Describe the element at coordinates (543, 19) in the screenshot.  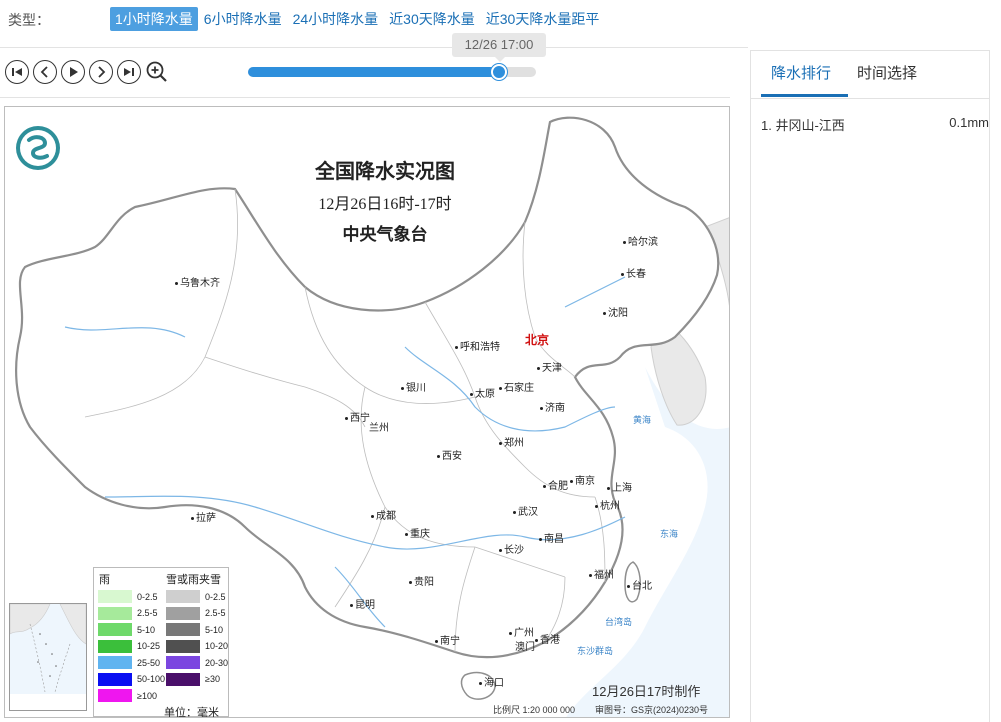
I see `type-tab-30d-anomaly: 近30天降水量距平` at that location.